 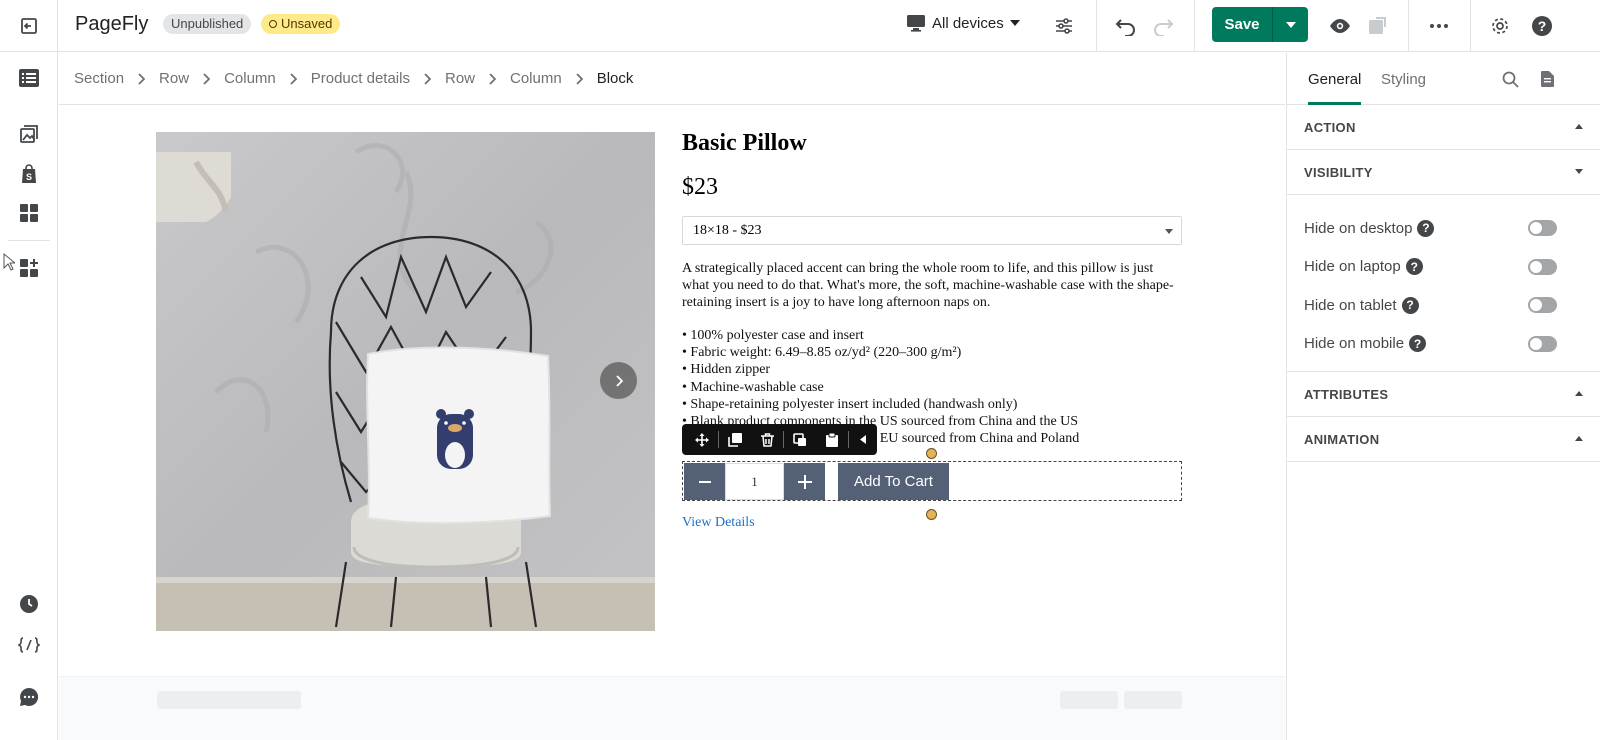 I want to click on move-element-button, so click(x=702, y=439).